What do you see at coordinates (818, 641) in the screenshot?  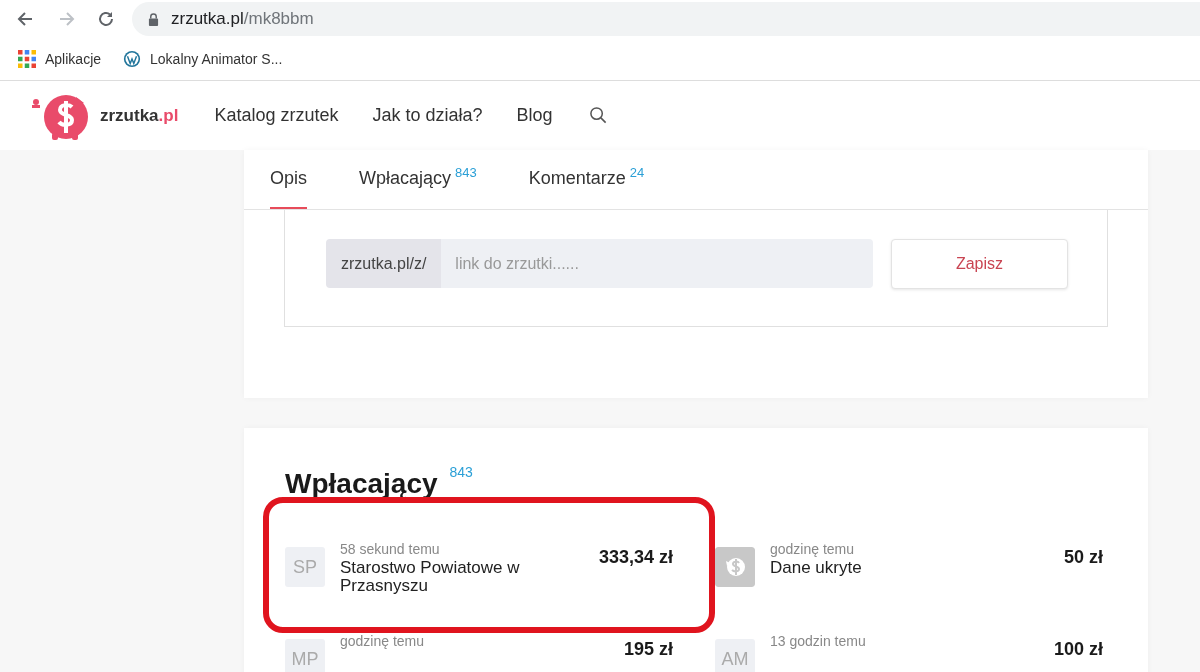 I see `donation-time: 13 godzin temu` at bounding box center [818, 641].